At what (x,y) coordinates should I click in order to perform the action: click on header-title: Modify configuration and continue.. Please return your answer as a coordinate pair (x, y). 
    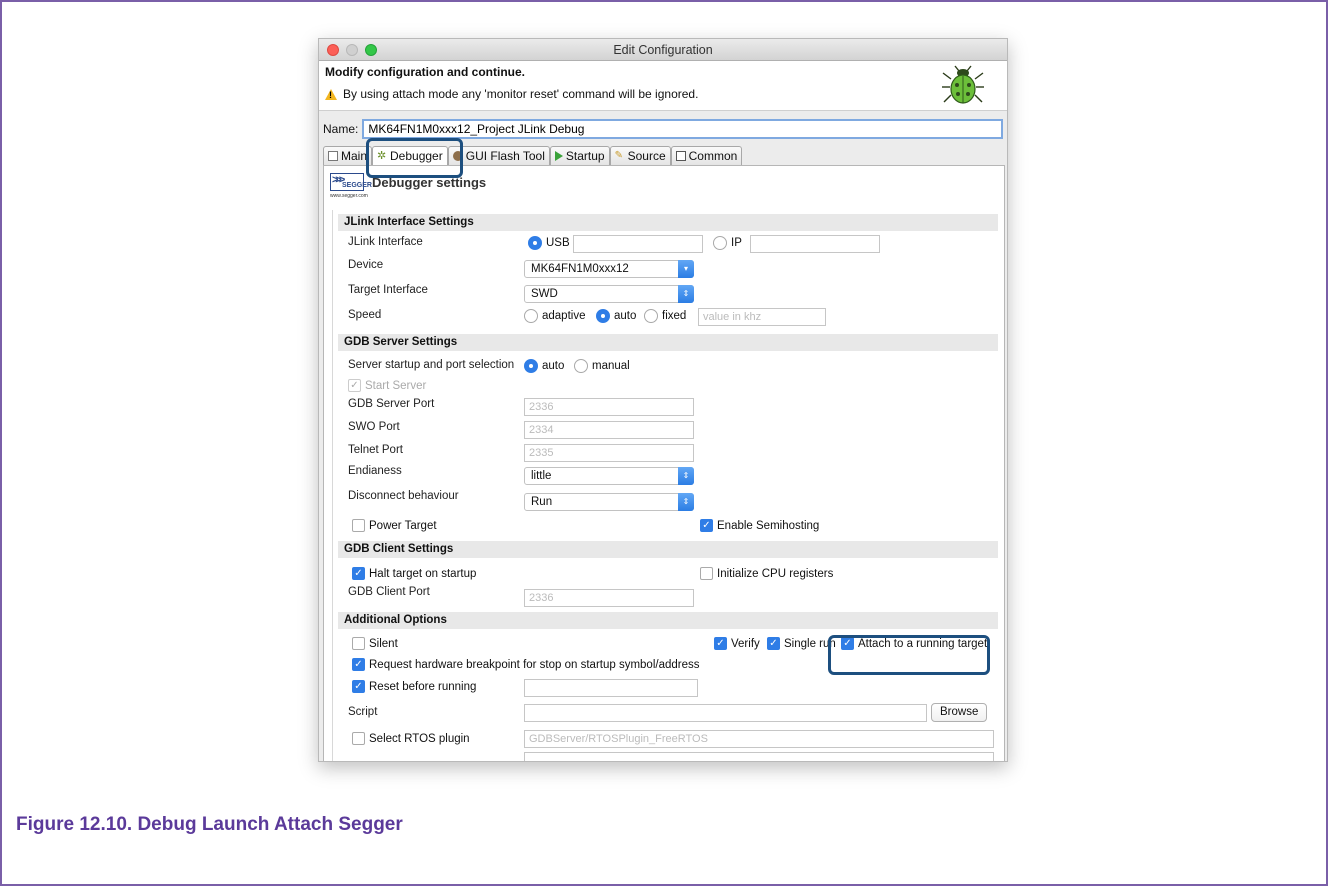
    Looking at the image, I should click on (425, 72).